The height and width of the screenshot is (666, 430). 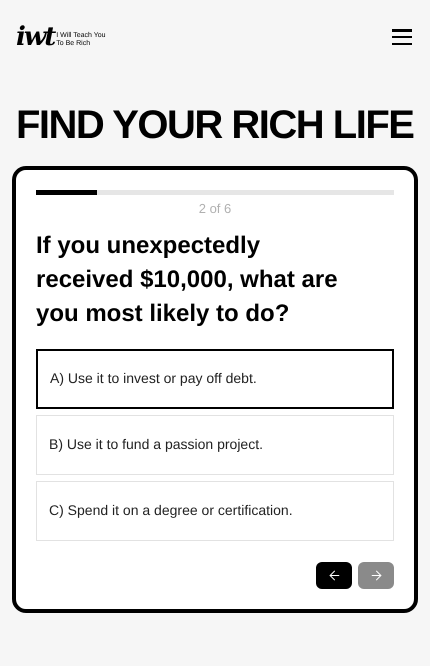 I want to click on logo-mark: iwt, so click(x=35, y=37).